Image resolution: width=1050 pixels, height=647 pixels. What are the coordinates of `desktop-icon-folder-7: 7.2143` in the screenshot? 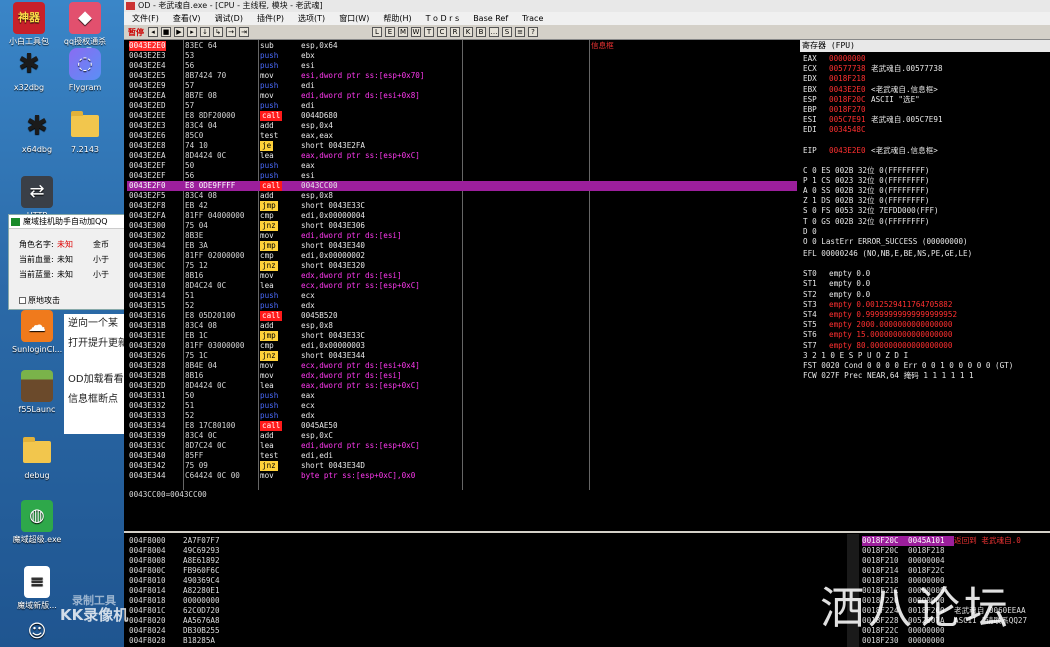 It's located at (85, 132).